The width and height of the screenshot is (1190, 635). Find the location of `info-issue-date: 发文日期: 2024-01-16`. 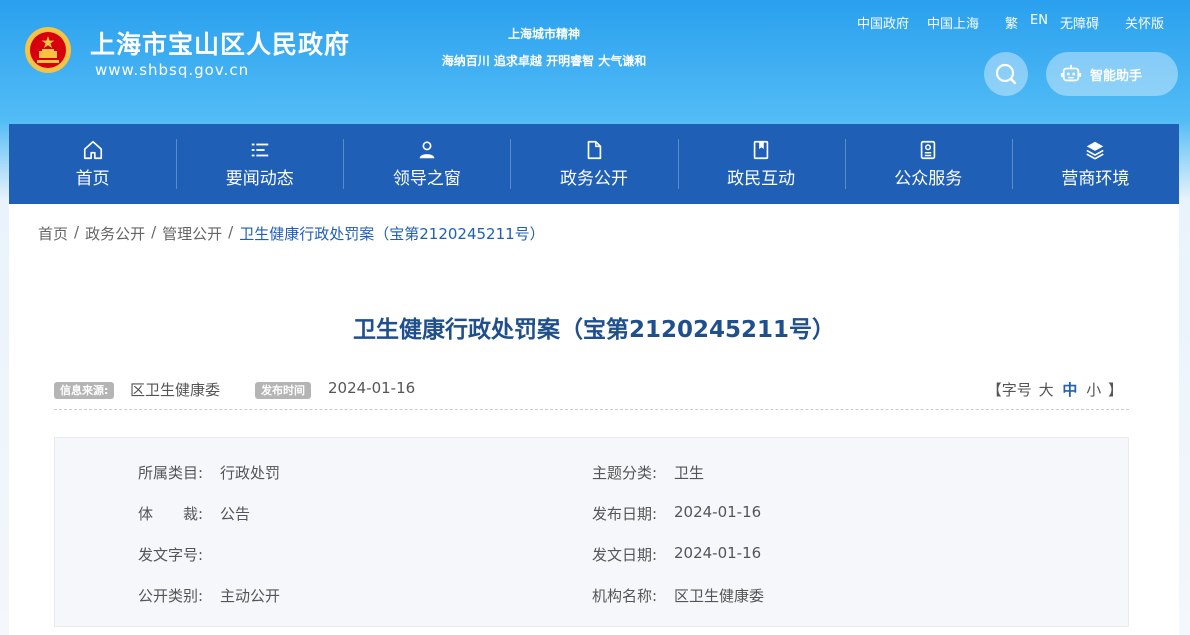

info-issue-date: 发文日期: 2024-01-16 is located at coordinates (676, 554).